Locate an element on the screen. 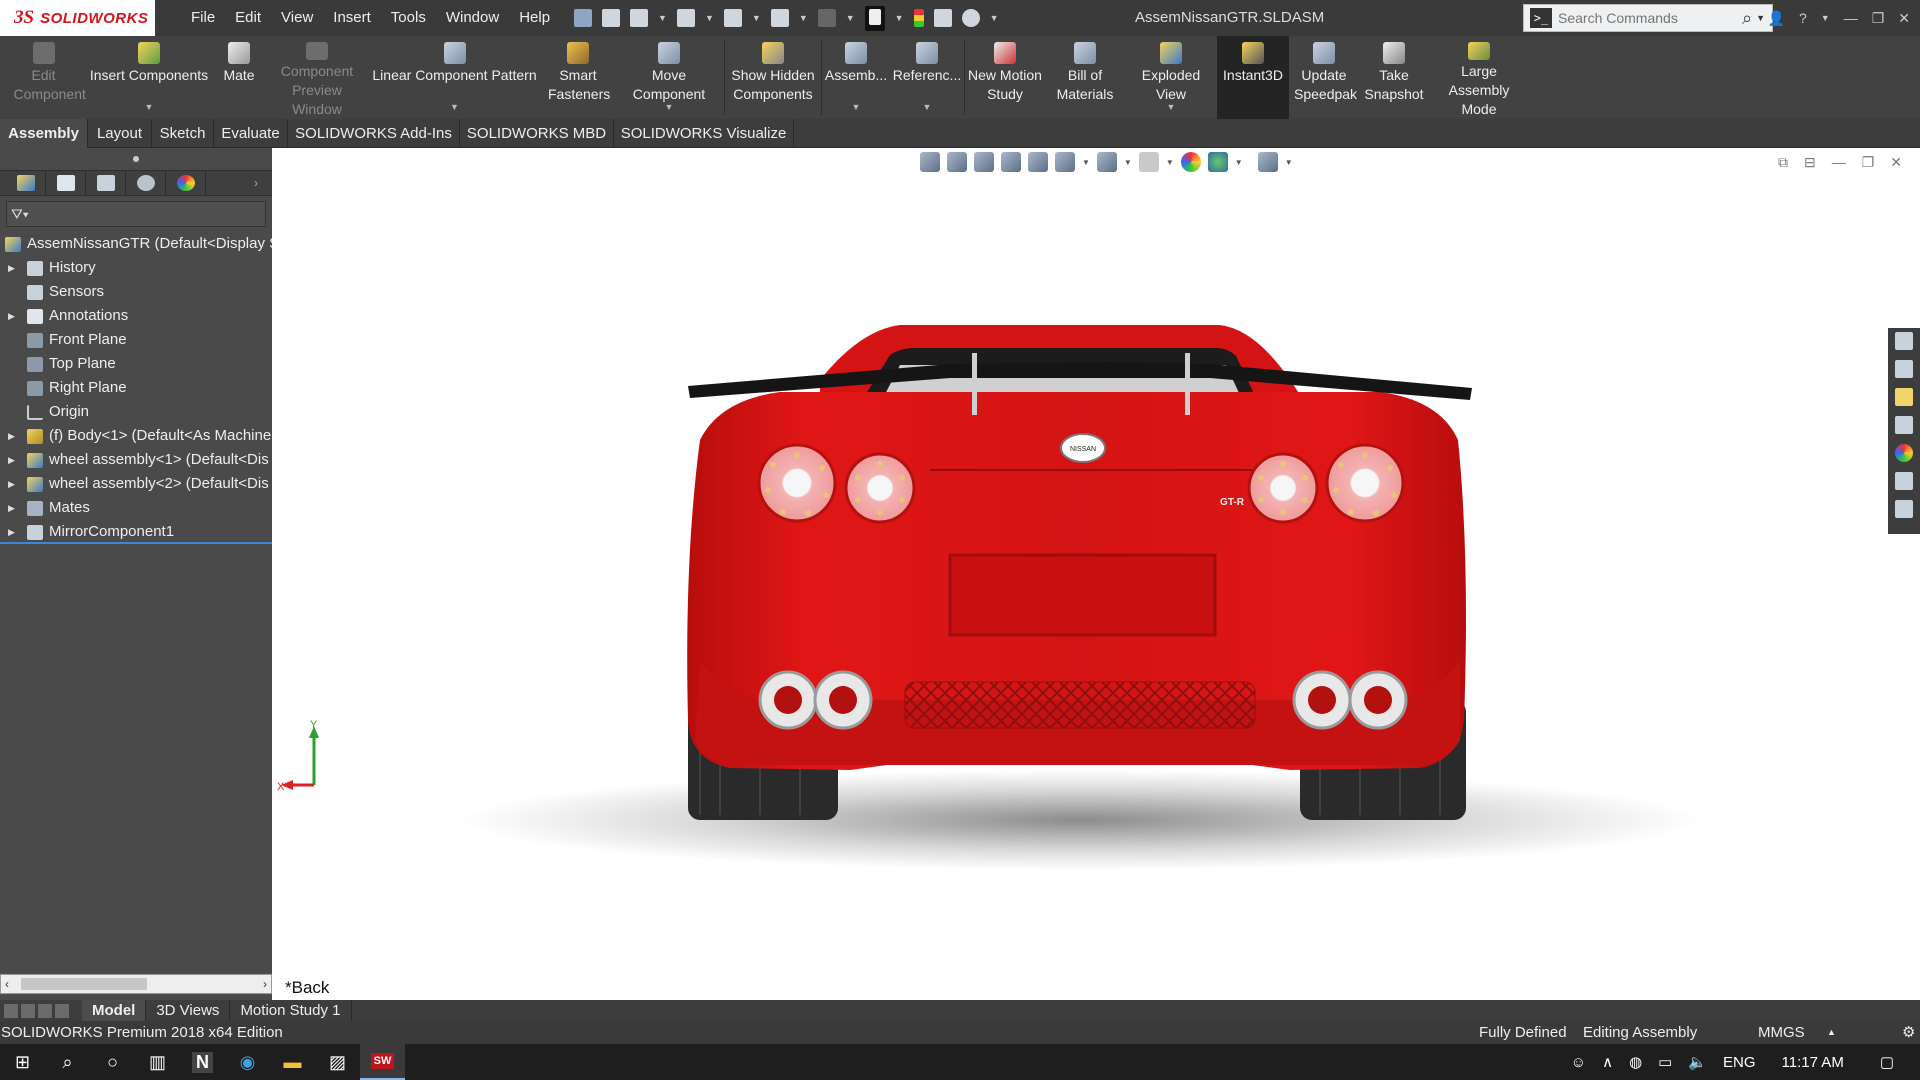 The height and width of the screenshot is (1080, 1920). people-icon: ☺ is located at coordinates (1578, 1062).